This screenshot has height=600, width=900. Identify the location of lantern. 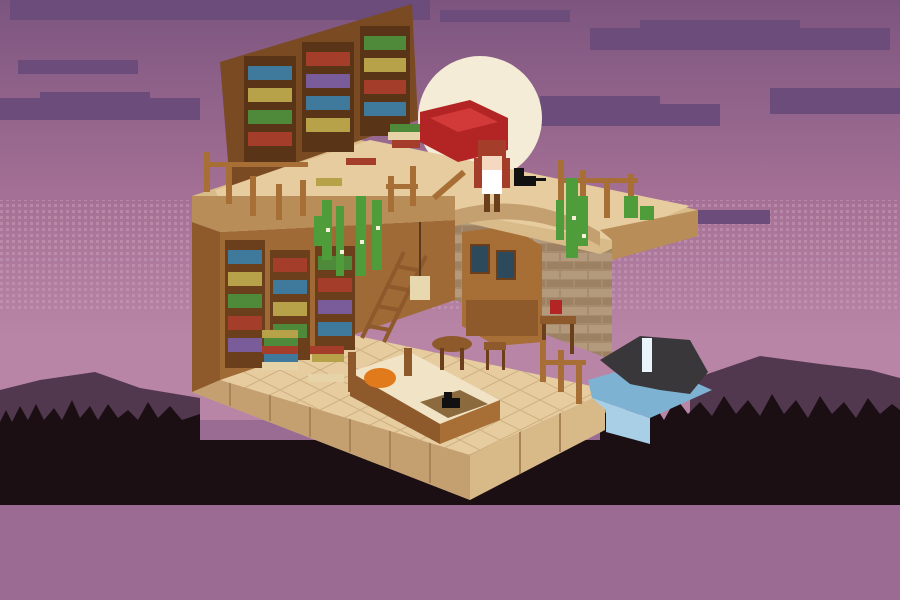
(420, 288).